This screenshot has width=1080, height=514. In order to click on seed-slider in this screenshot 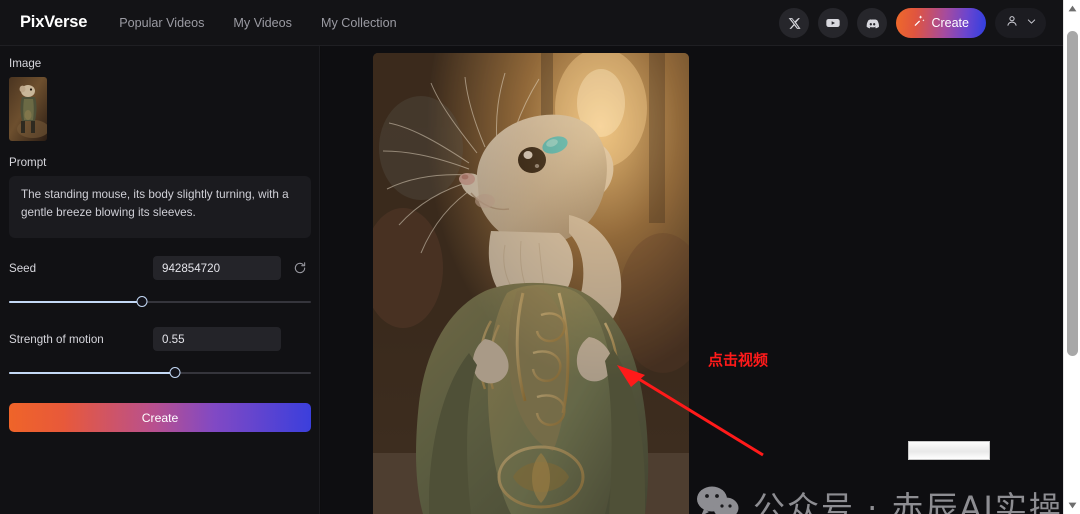, I will do `click(160, 302)`.